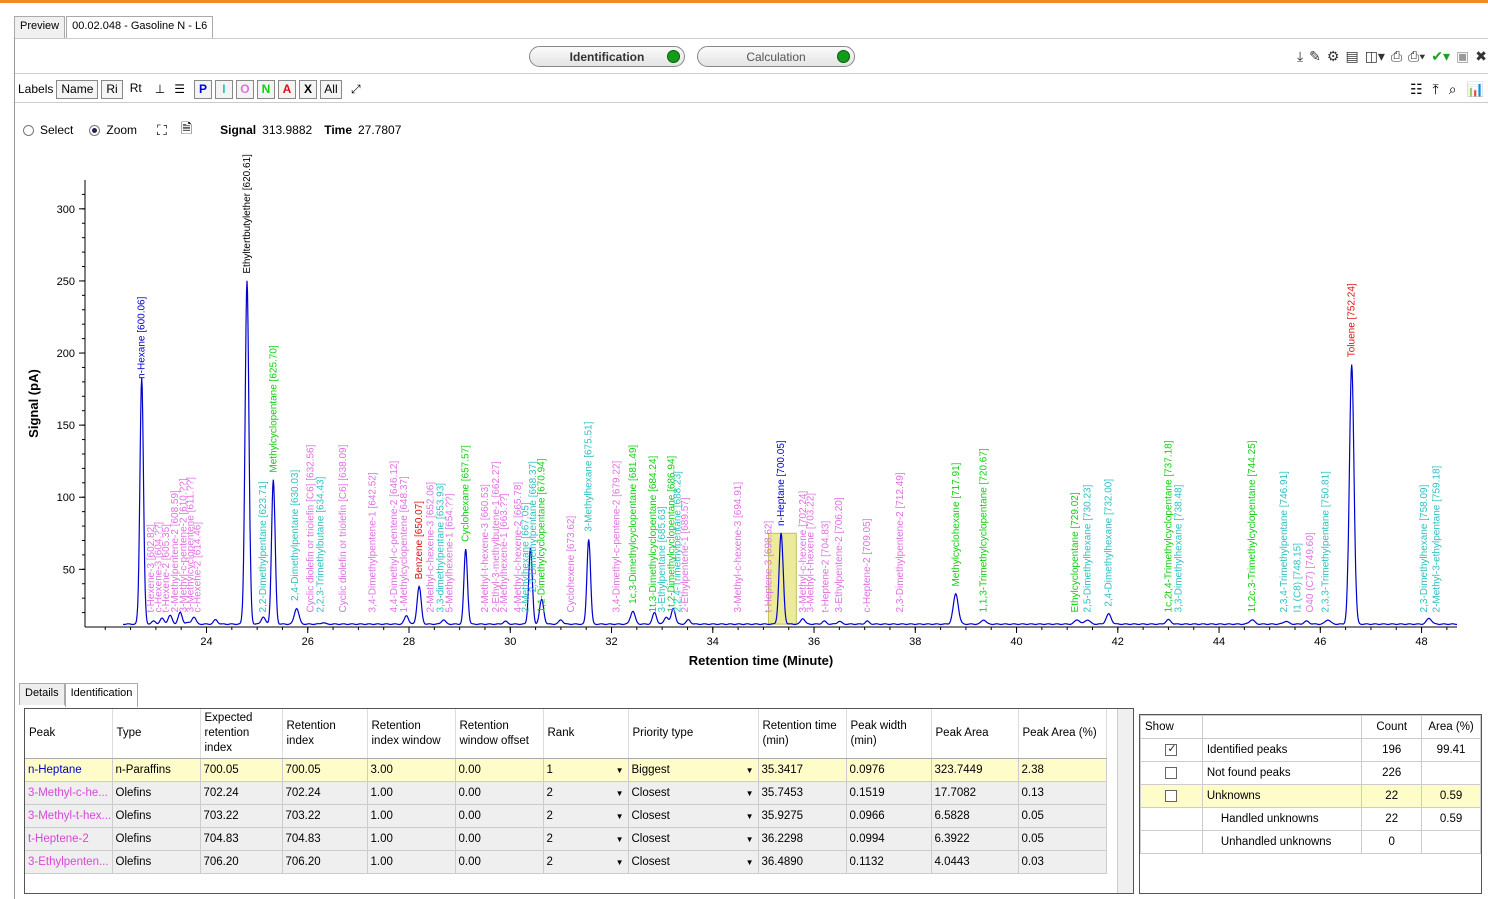  Describe the element at coordinates (1282, 796) in the screenshot. I see `summary-label: Unknowns` at that location.